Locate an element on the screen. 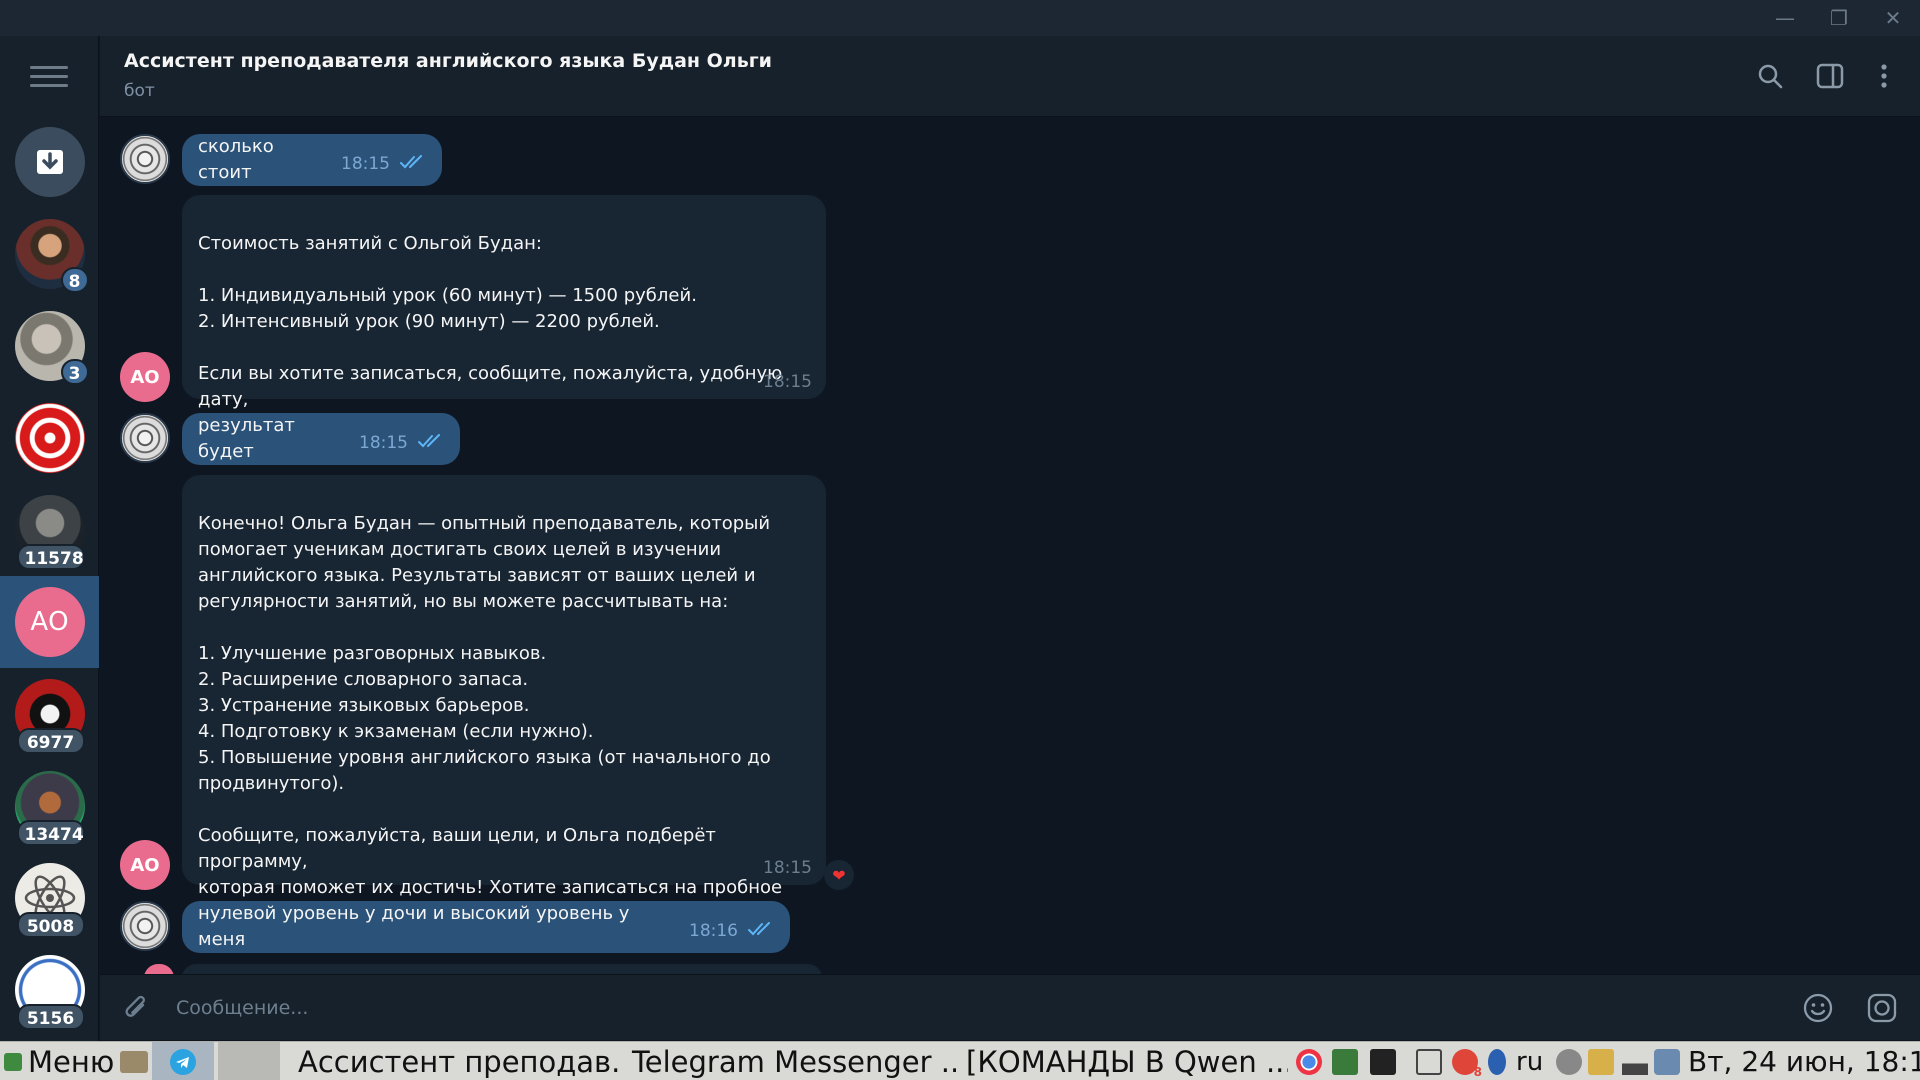 The height and width of the screenshot is (1080, 1920). window-titlebar: — ❐ ✕ is located at coordinates (960, 18).